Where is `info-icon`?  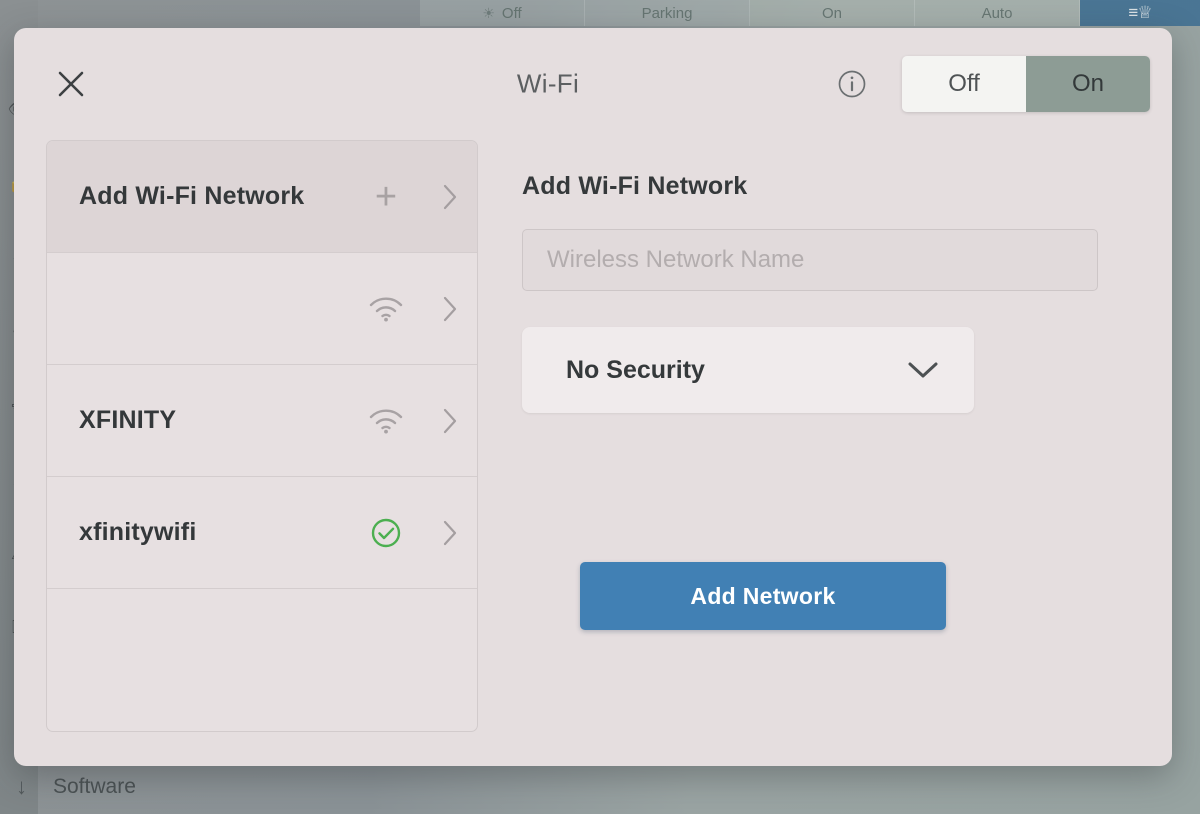 info-icon is located at coordinates (852, 84).